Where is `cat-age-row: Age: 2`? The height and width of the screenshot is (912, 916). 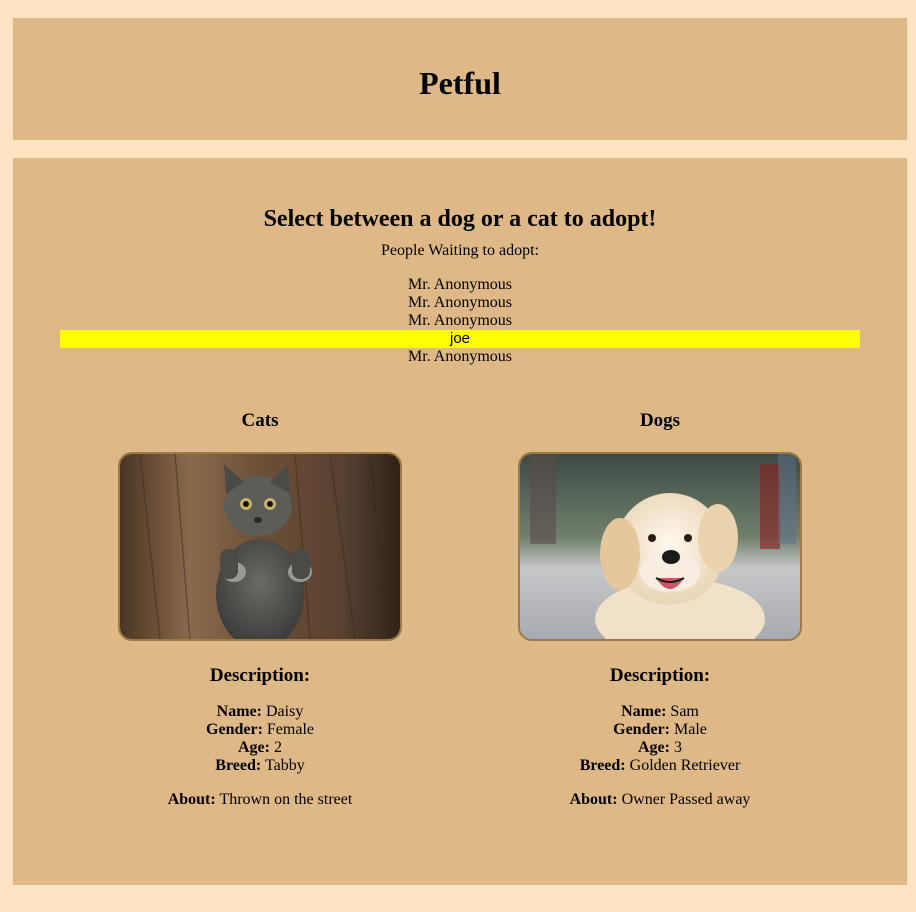
cat-age-row: Age: 2 is located at coordinates (260, 748).